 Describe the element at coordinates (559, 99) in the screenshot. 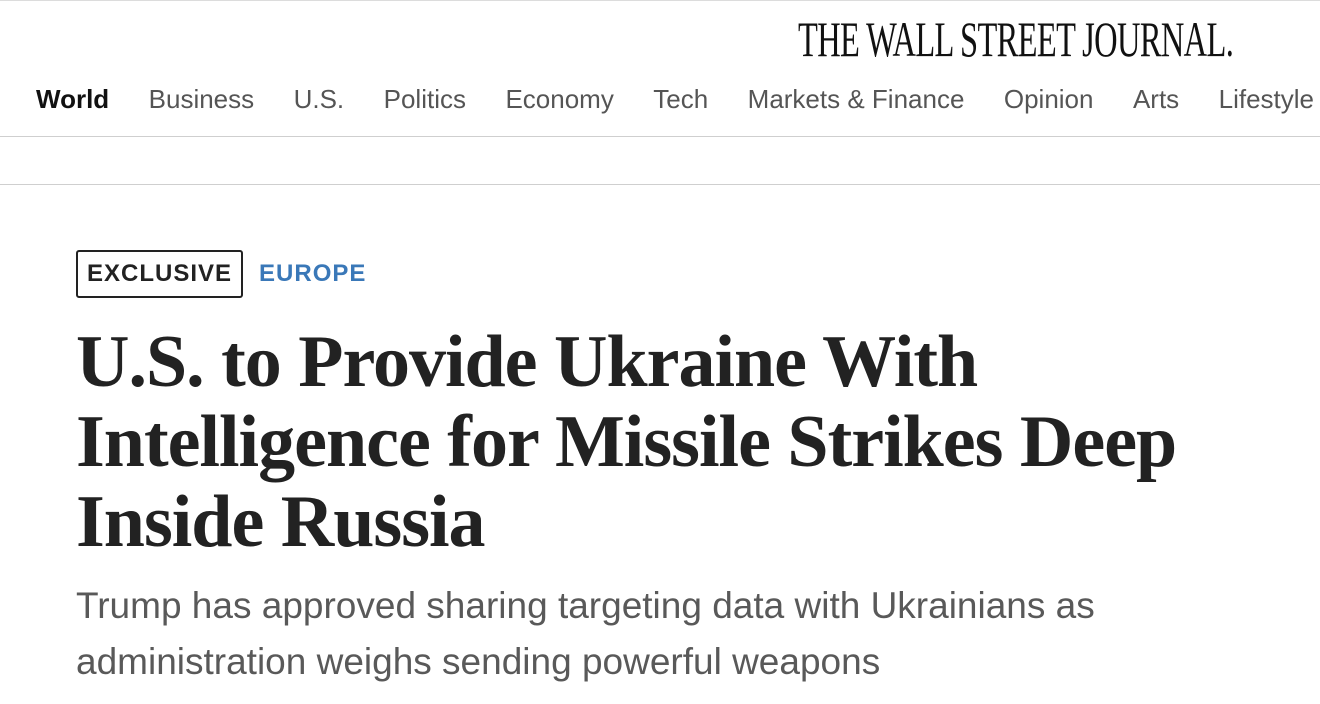

I see `nav-item-economy: Economy` at that location.